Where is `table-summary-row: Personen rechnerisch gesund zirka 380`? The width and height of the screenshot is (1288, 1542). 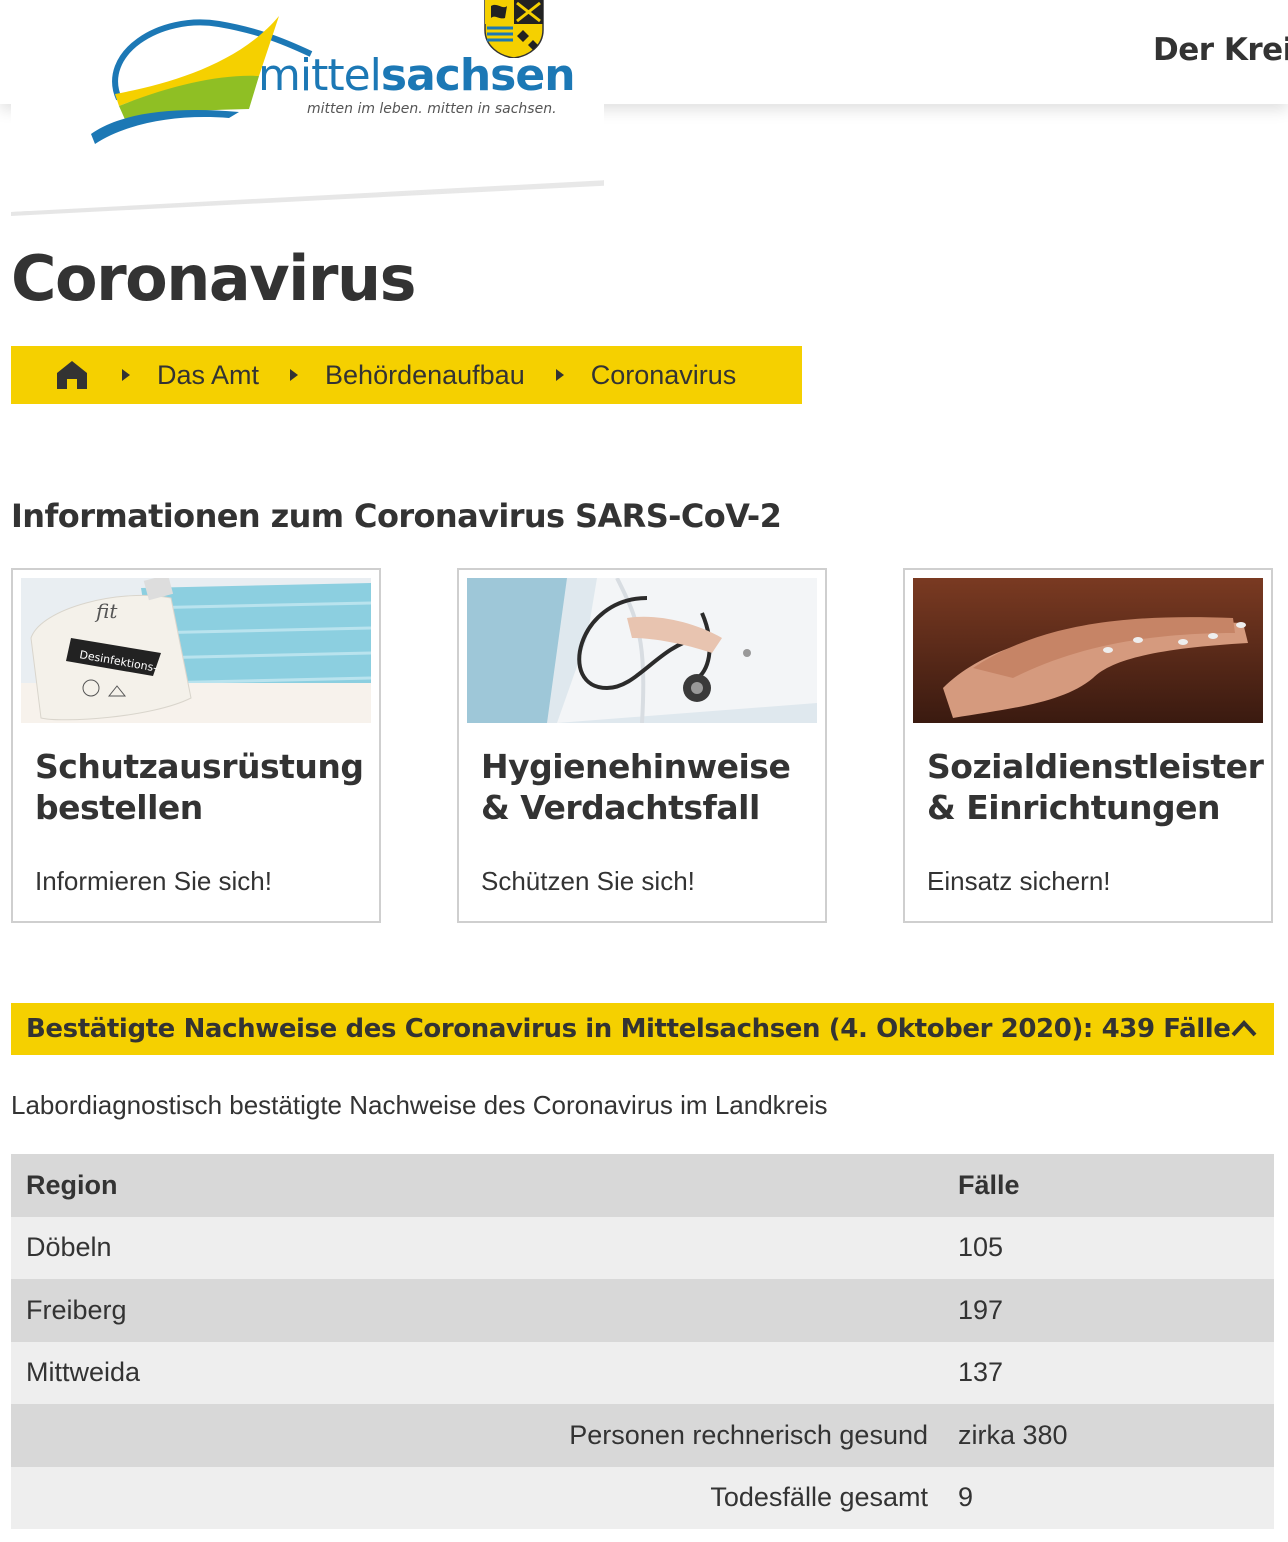 table-summary-row: Personen rechnerisch gesund zirka 380 is located at coordinates (642, 1435).